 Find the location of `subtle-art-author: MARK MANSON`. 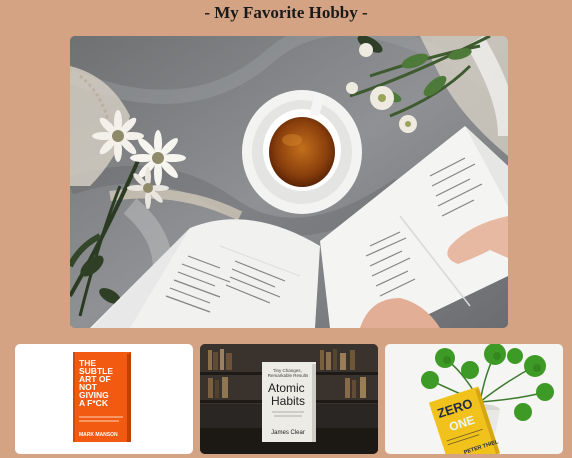

subtle-art-author: MARK MANSON is located at coordinates (98, 435).